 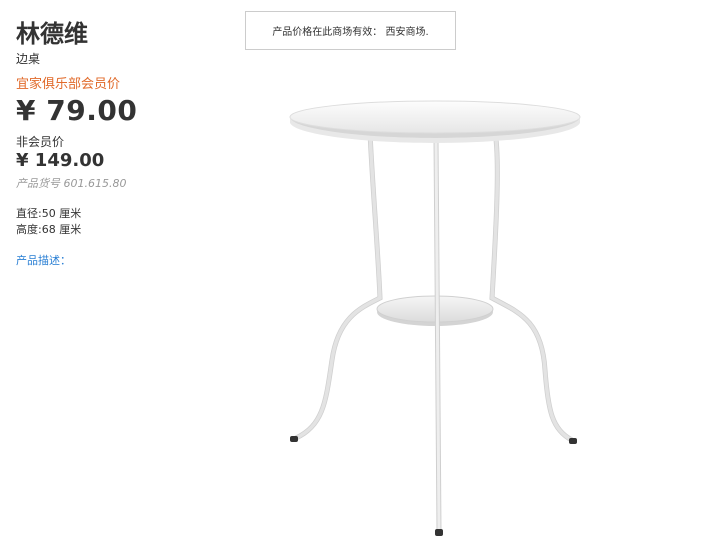 What do you see at coordinates (71, 183) in the screenshot?
I see `article-number: 产品货号 601.615.80` at bounding box center [71, 183].